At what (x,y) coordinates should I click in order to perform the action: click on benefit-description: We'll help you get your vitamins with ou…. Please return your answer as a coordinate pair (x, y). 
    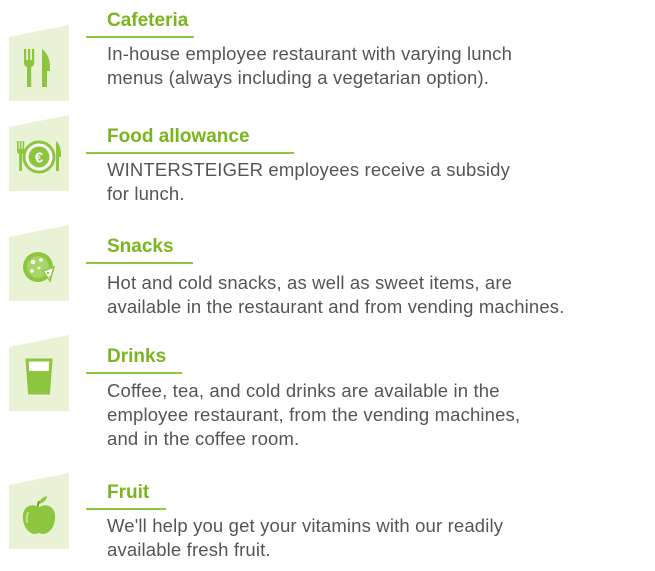
    Looking at the image, I should click on (305, 537).